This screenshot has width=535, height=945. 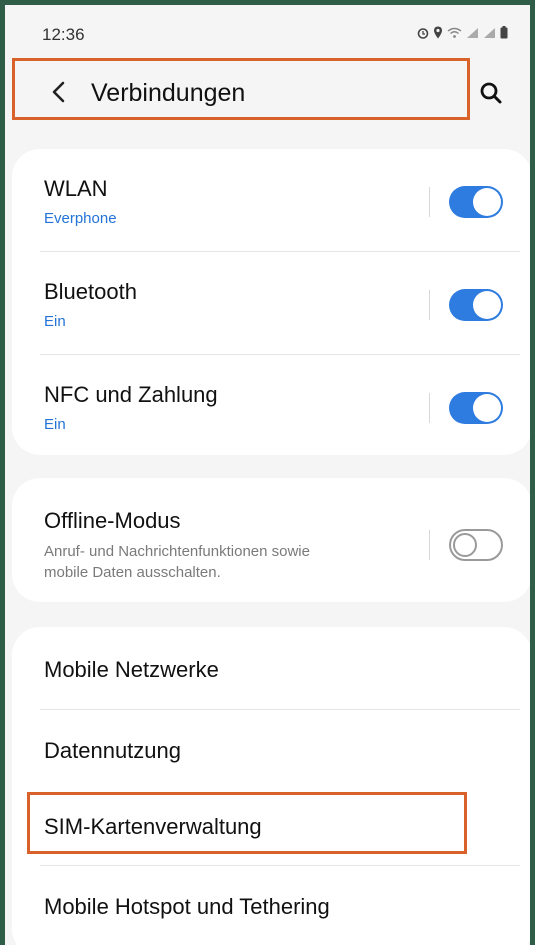 I want to click on wlan-row: WLAN Everphone, so click(x=271, y=200).